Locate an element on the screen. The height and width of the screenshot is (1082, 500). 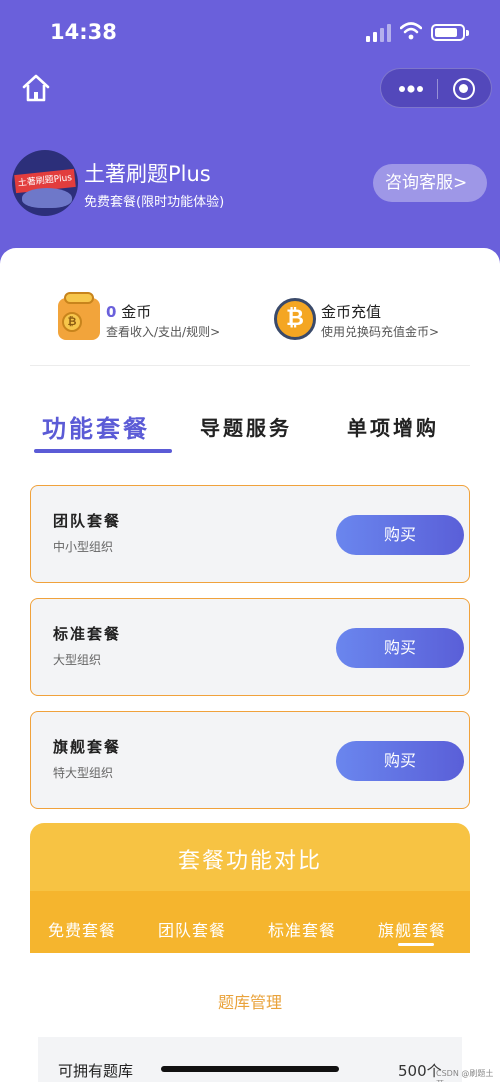
package-card-flagship: 旗舰套餐 特大型组织 购买 is located at coordinates (250, 760).